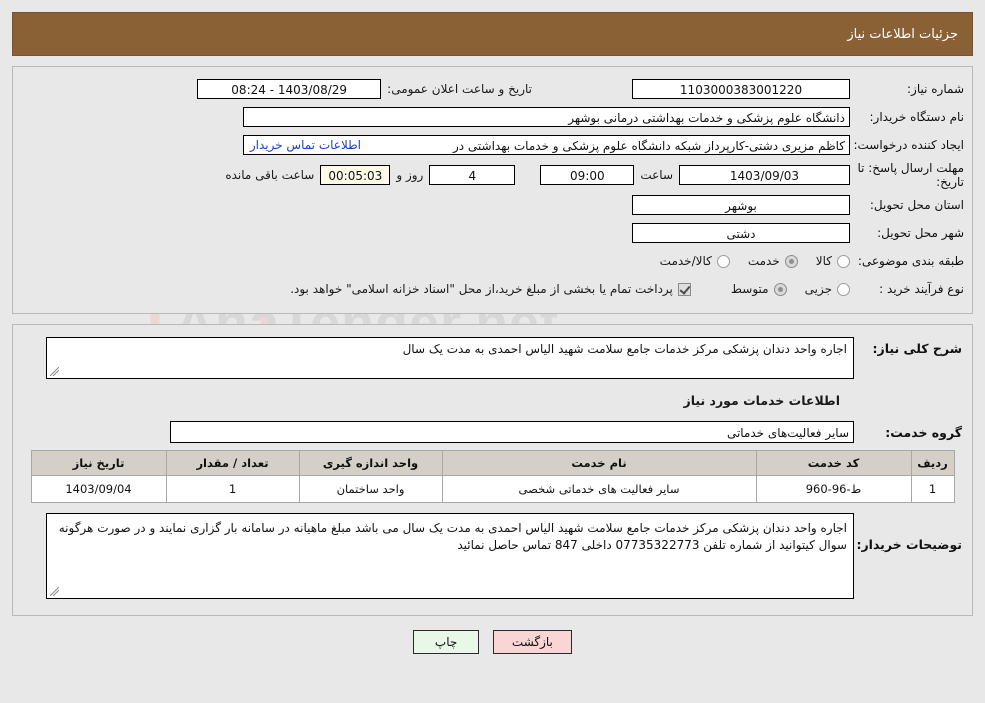  I want to click on need-number-label: شماره نیاز:, so click(935, 89).